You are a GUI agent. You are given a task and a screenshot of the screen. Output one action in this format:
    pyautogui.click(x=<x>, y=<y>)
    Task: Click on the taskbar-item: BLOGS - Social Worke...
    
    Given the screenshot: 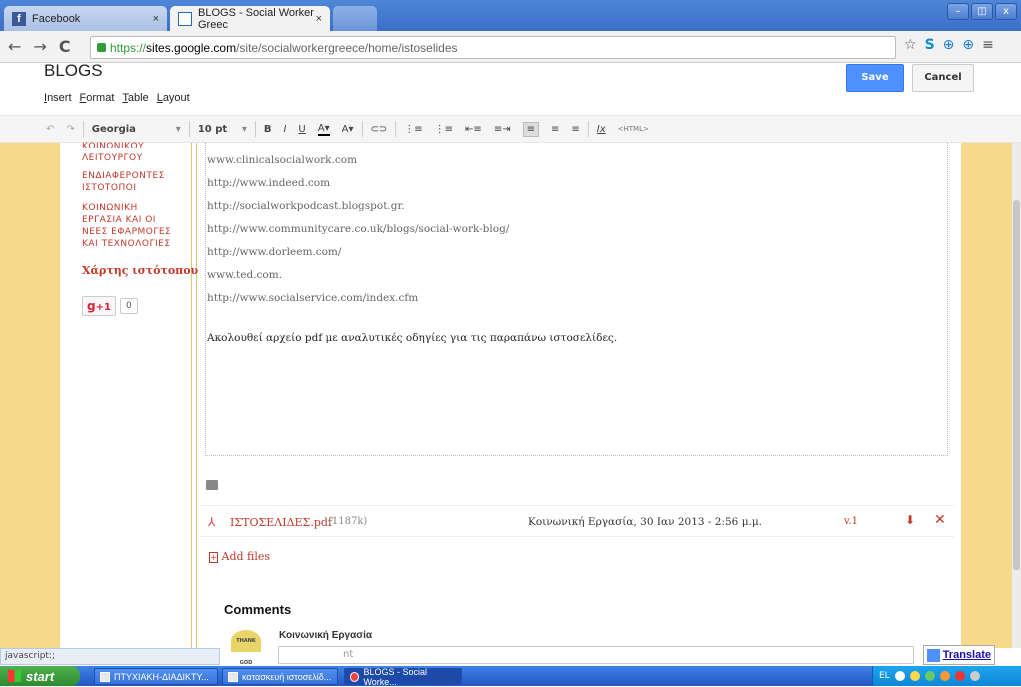 What is the action you would take?
    pyautogui.click(x=403, y=677)
    